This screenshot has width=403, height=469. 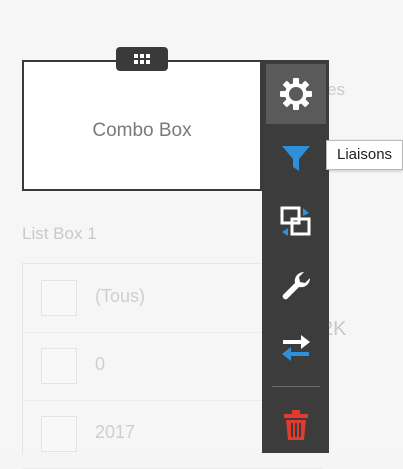 I want to click on replace-widget-button, so click(x=296, y=222).